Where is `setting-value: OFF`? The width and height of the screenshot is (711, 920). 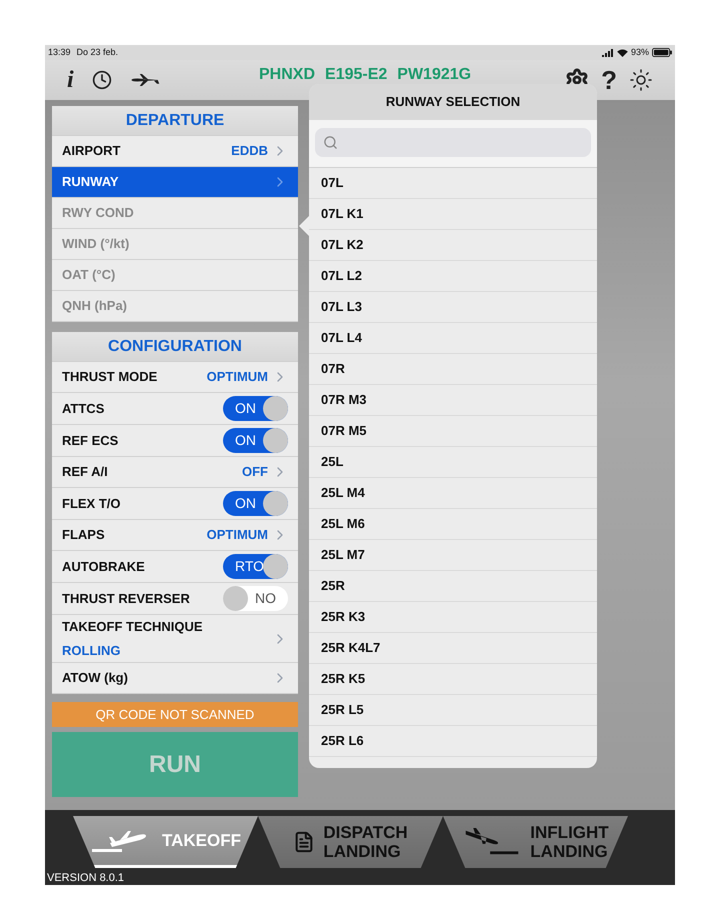
setting-value: OFF is located at coordinates (255, 472).